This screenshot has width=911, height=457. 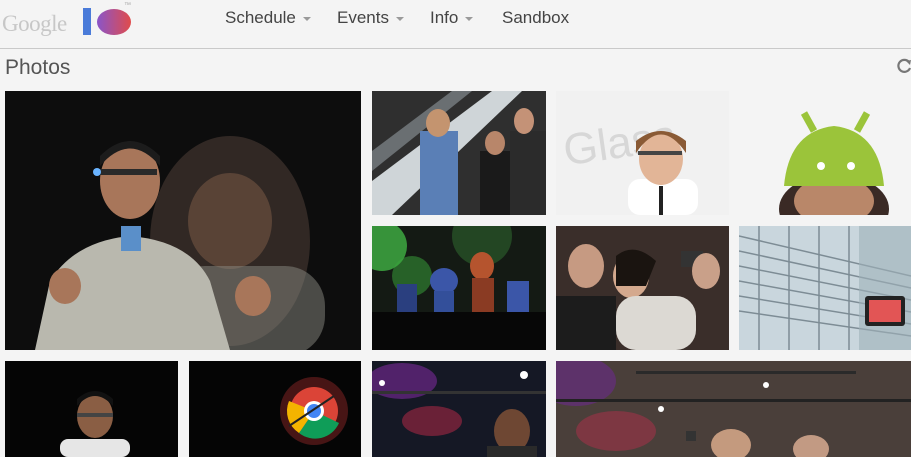 I want to click on photo-tile-audience-stage-lights, so click(x=459, y=409).